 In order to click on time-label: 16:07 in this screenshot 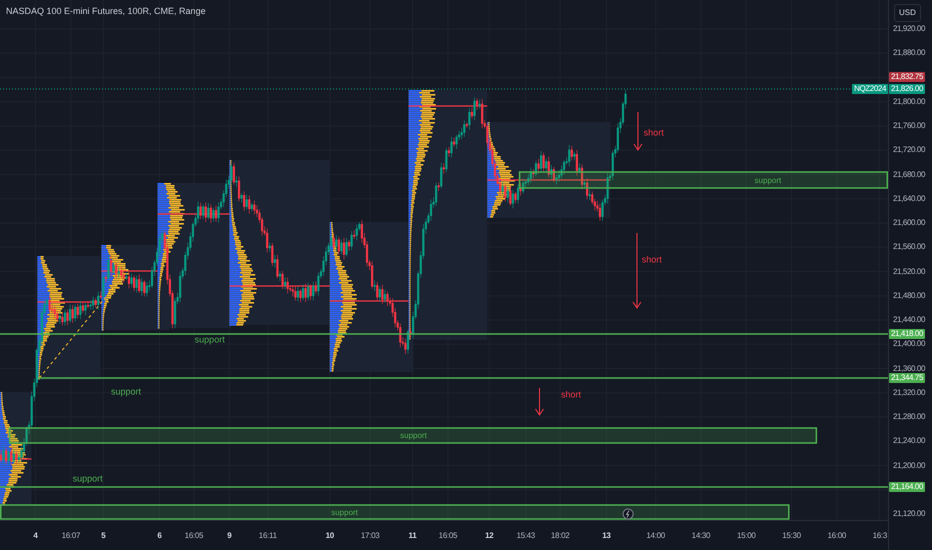, I will do `click(71, 536)`.